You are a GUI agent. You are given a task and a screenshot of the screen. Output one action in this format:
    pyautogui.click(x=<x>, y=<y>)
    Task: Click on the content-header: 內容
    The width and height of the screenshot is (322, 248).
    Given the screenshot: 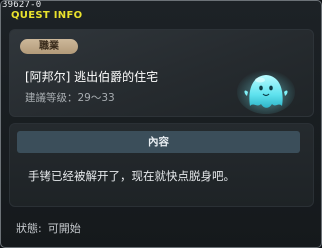 What is the action you would take?
    pyautogui.click(x=158, y=142)
    